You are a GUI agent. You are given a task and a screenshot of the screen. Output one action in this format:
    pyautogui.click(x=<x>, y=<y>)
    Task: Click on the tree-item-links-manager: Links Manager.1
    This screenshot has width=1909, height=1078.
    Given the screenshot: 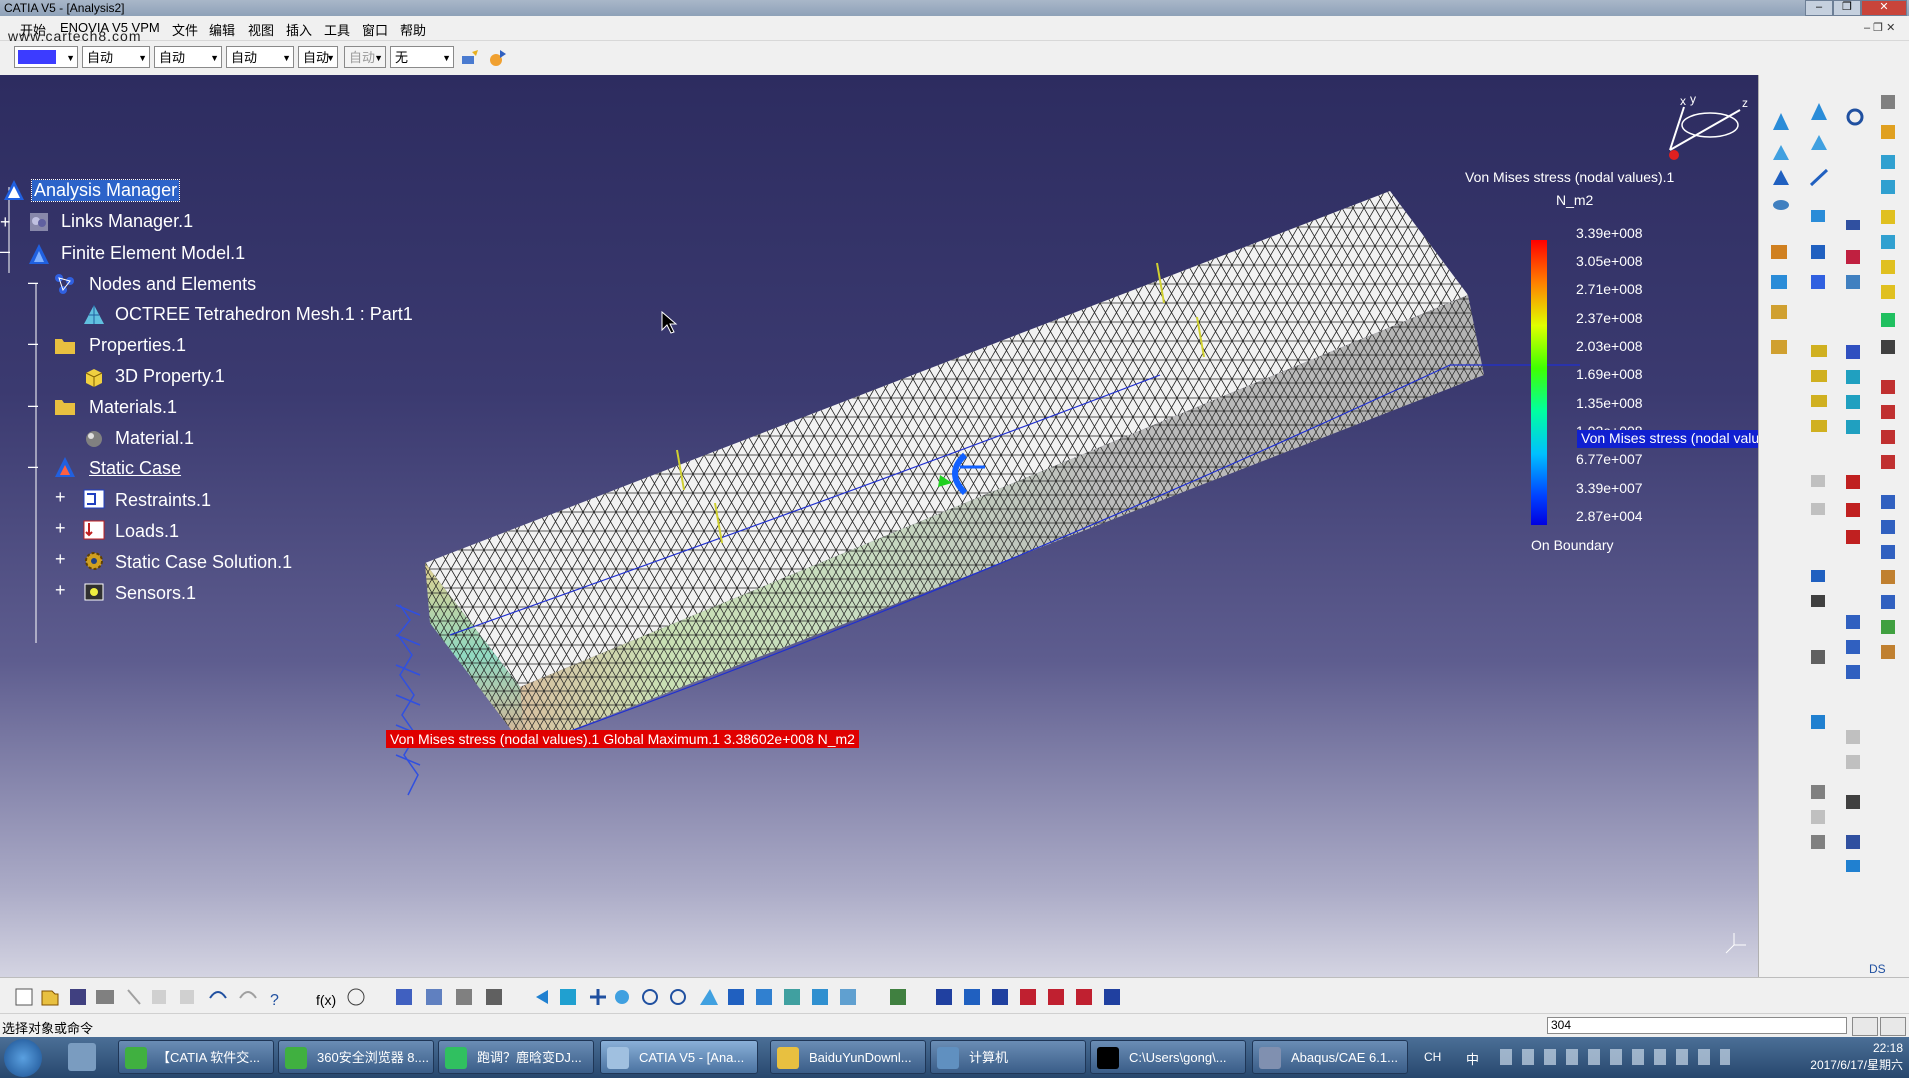 What is the action you would take?
    pyautogui.click(x=127, y=221)
    